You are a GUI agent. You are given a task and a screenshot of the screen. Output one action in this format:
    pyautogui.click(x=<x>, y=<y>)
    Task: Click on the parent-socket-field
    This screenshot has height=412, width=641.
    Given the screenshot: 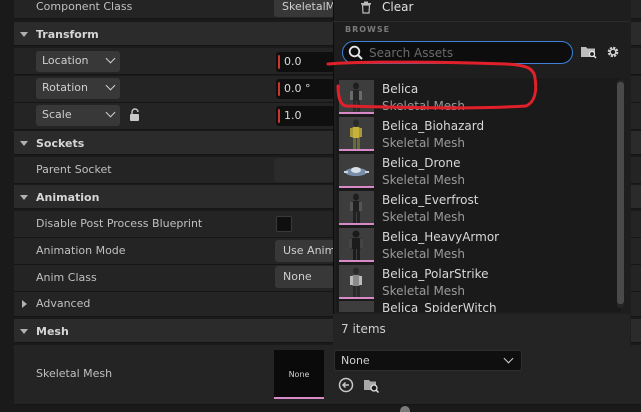 What is the action you would take?
    pyautogui.click(x=304, y=170)
    